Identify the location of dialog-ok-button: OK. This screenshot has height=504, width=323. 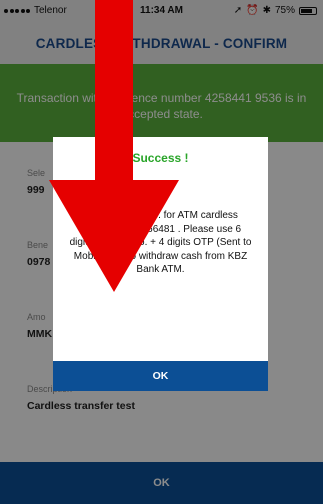
(160, 376).